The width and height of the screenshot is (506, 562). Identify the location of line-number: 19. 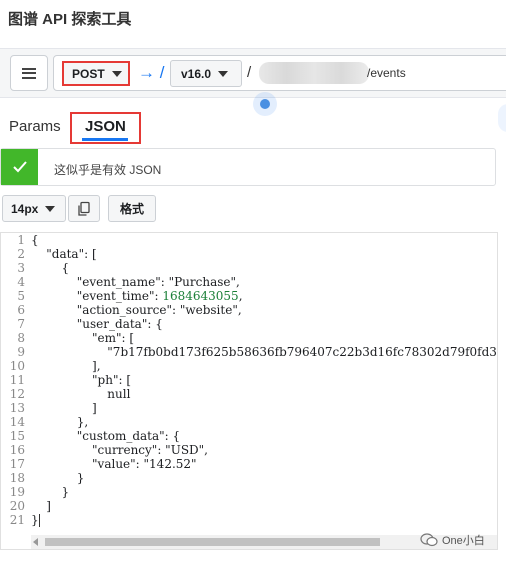
(17, 492).